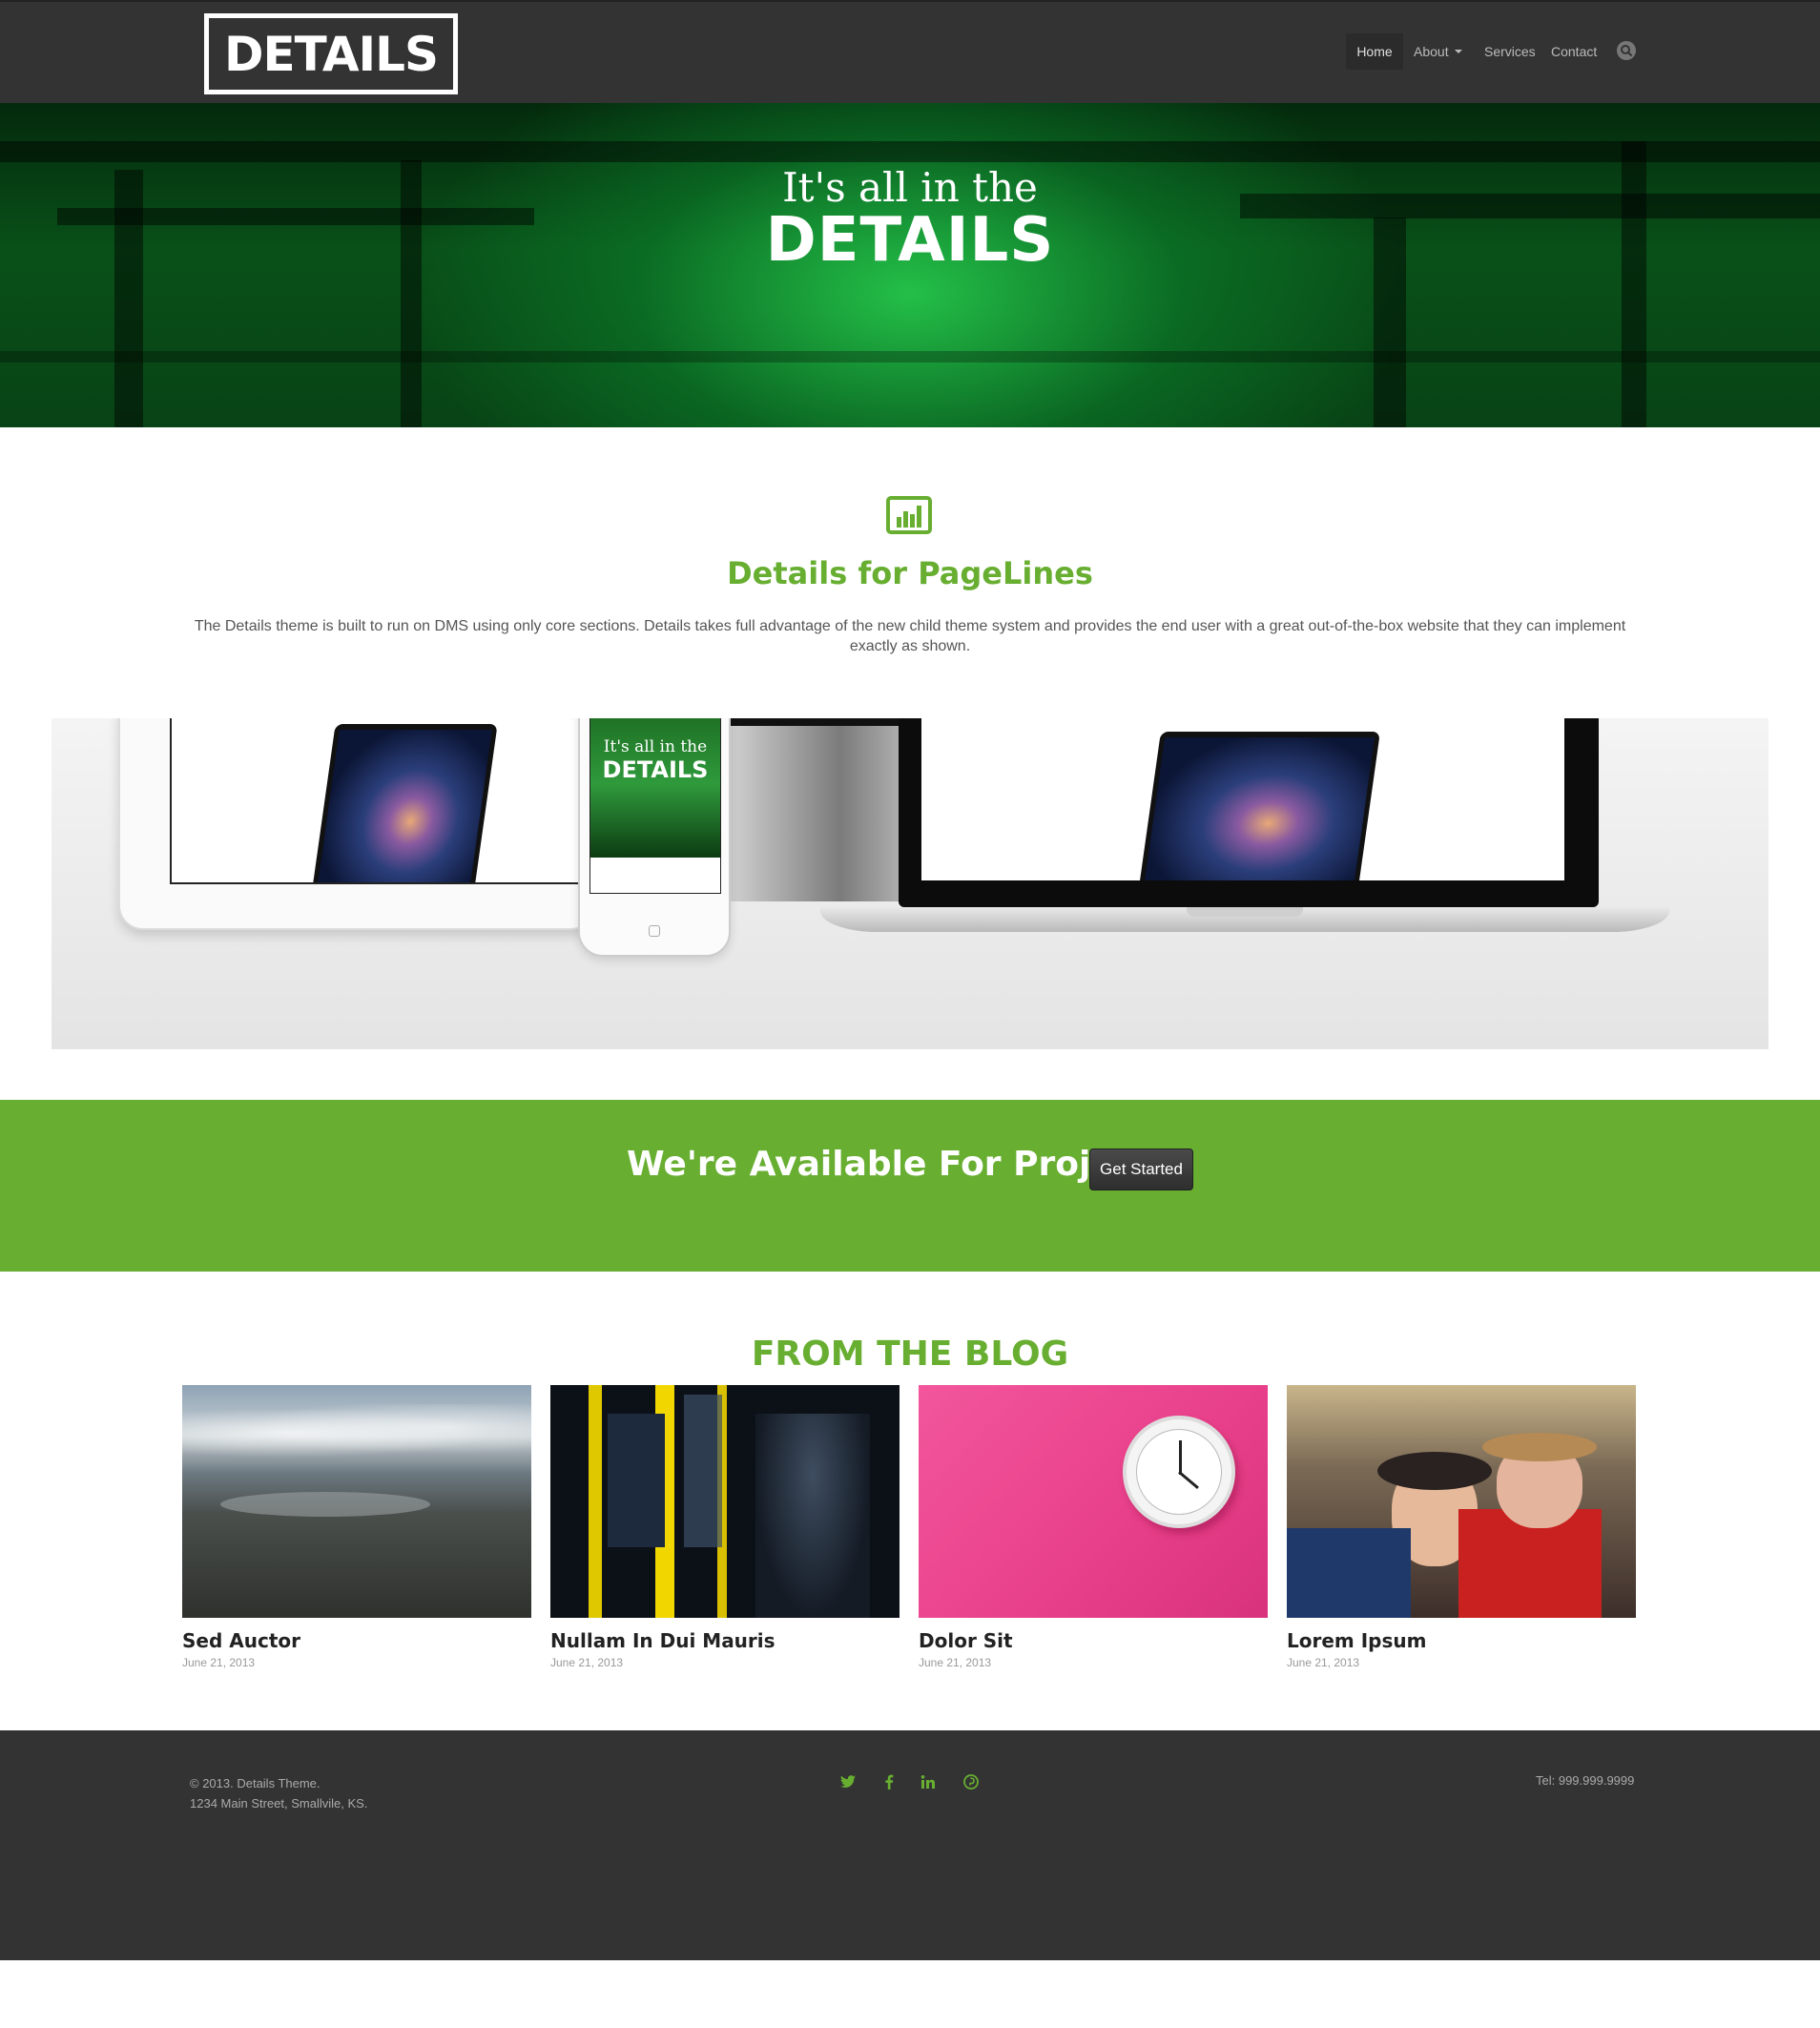  I want to click on intro-title: Details for PageLines, so click(910, 573).